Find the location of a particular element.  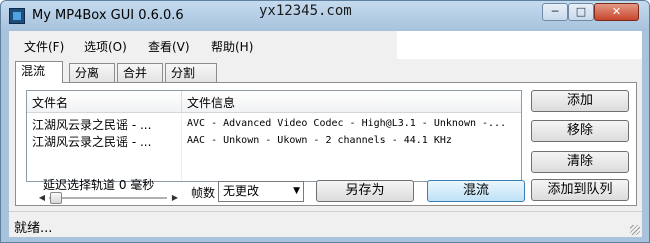

slider-thumb is located at coordinates (56, 198).